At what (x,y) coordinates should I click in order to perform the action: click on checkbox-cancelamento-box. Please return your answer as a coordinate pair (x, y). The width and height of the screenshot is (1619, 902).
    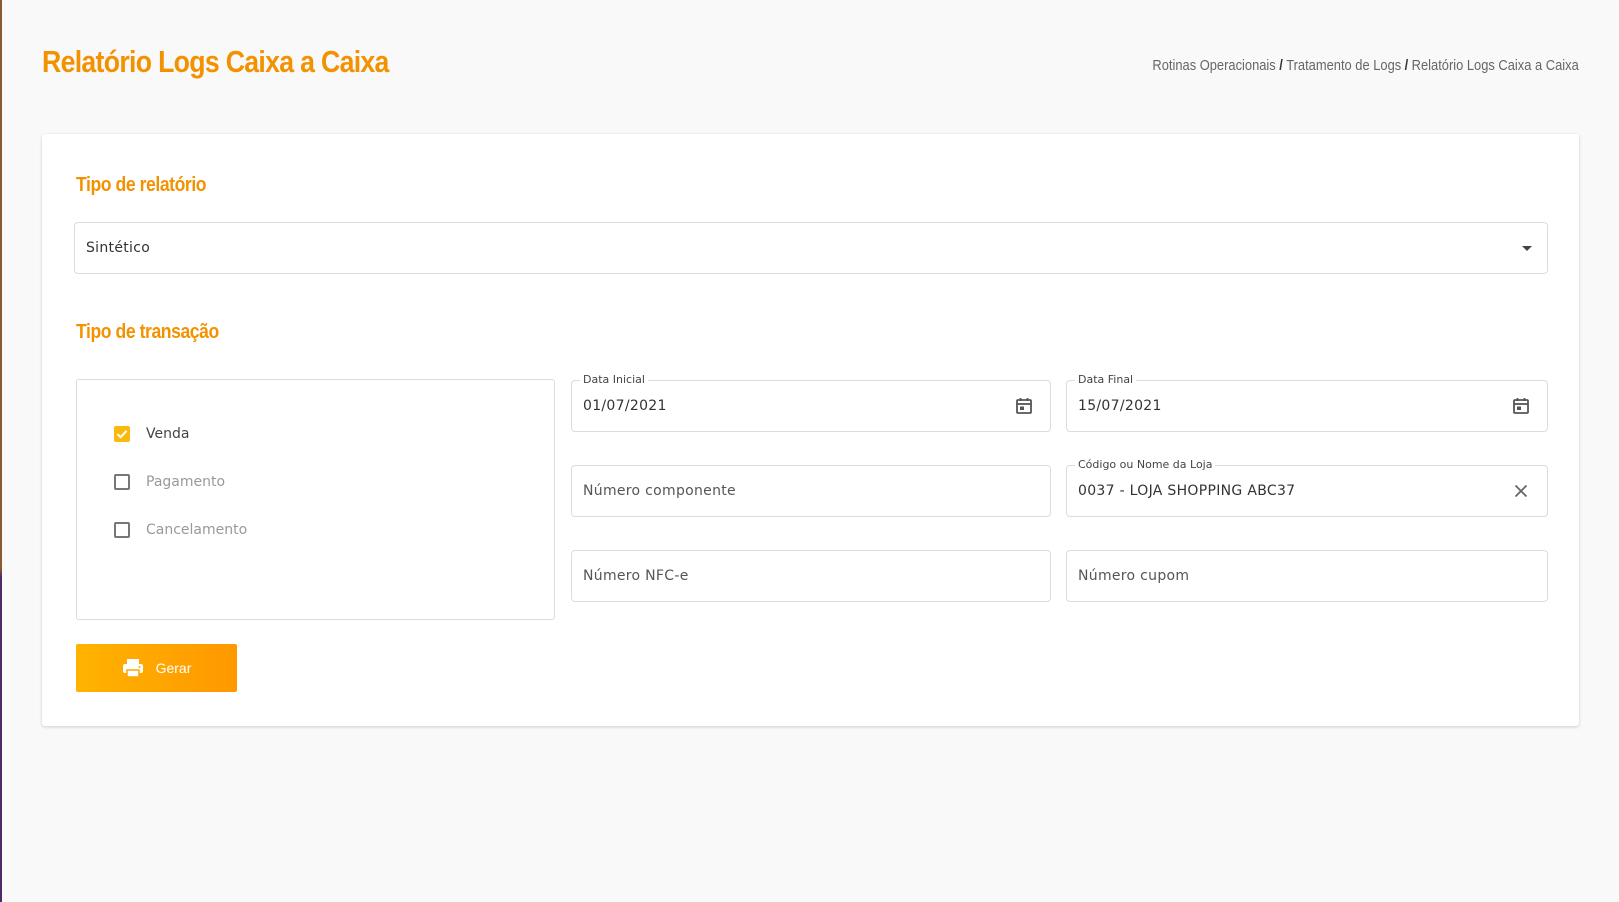
    Looking at the image, I should click on (122, 530).